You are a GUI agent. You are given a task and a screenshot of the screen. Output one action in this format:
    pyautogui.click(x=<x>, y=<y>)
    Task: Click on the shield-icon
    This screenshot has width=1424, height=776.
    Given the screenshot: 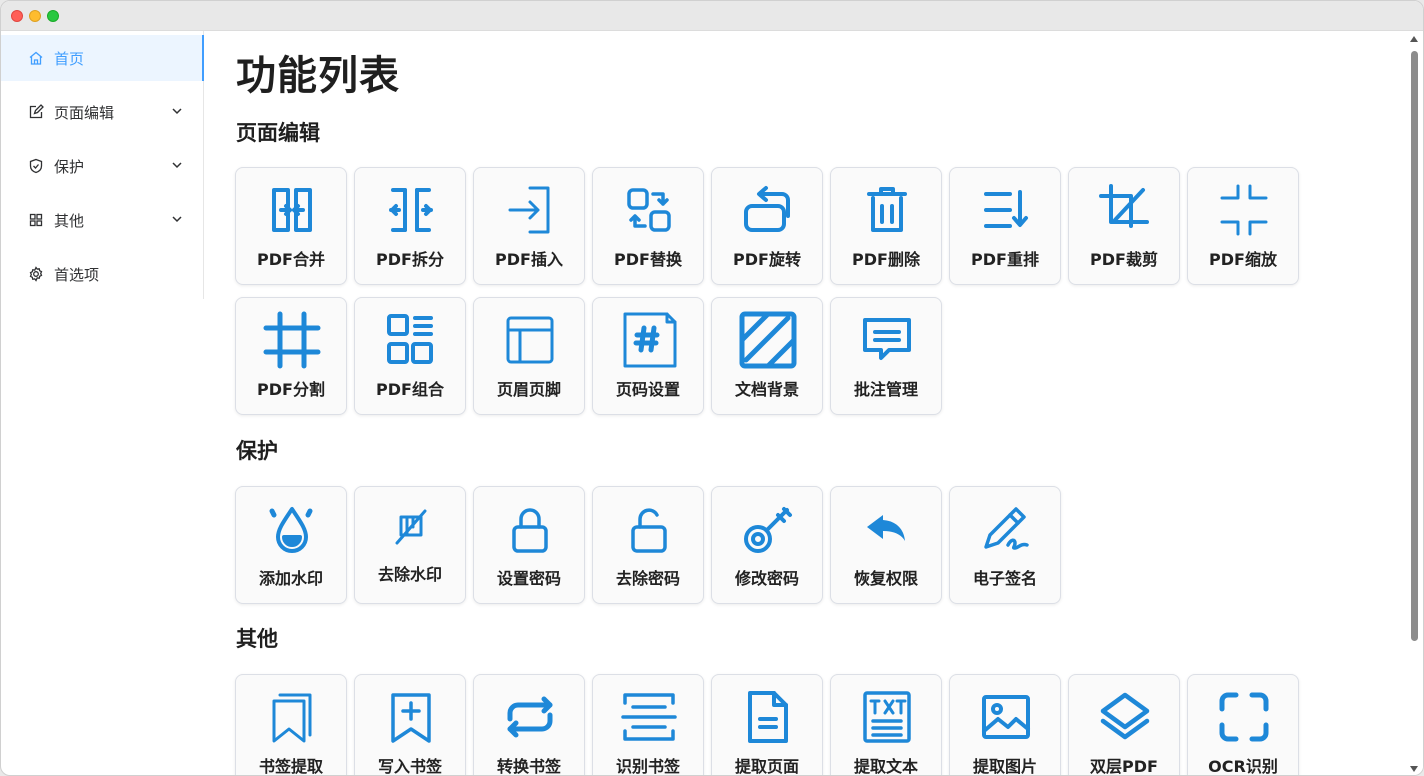 What is the action you would take?
    pyautogui.click(x=36, y=166)
    